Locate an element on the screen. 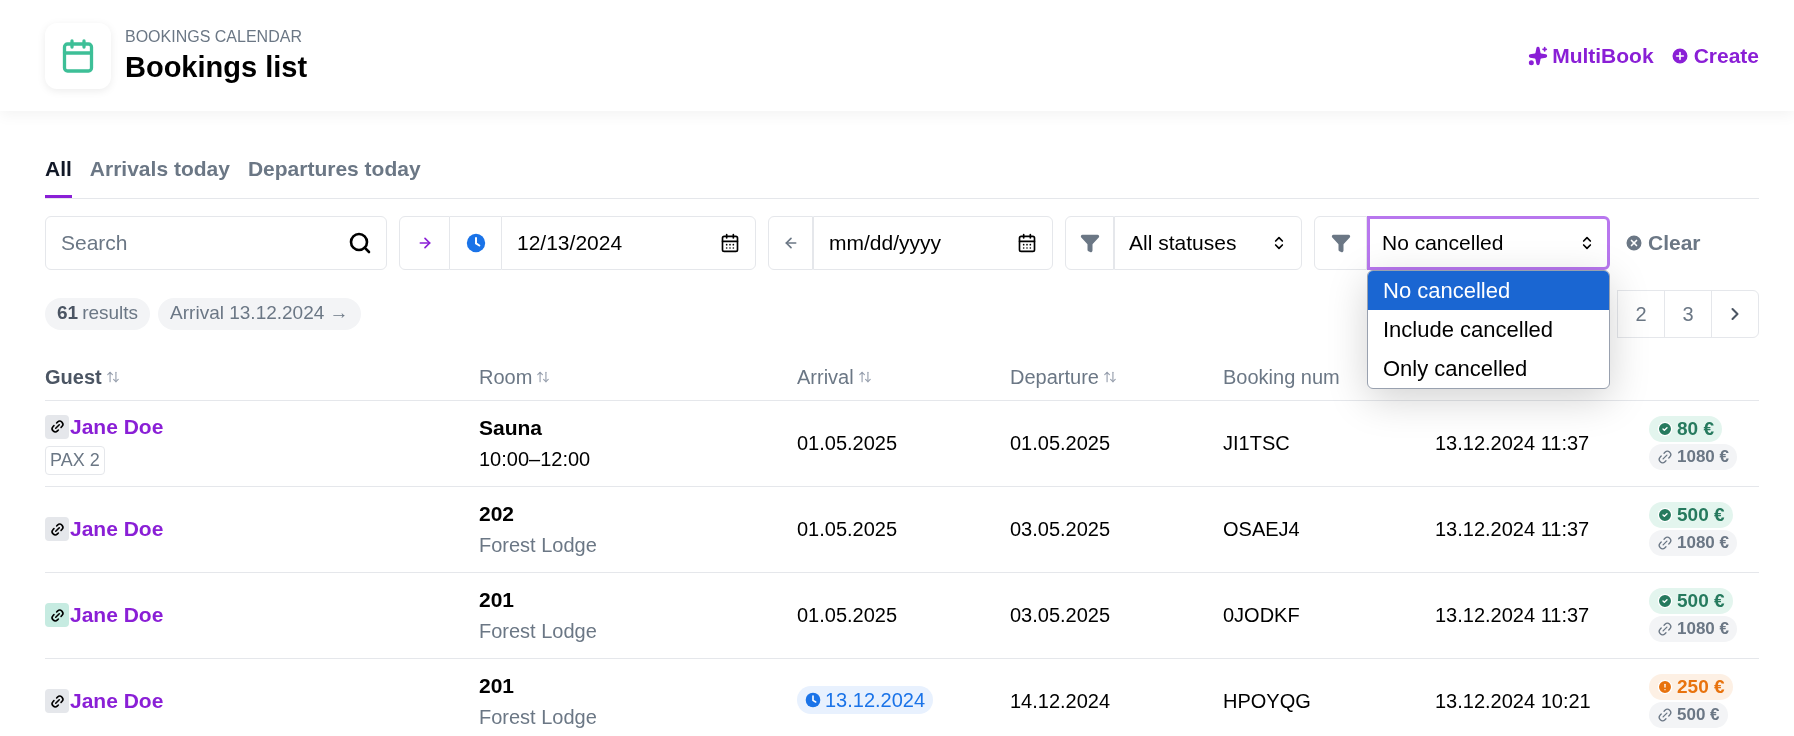  dropdown-option: Include cancelled is located at coordinates (1488, 329).